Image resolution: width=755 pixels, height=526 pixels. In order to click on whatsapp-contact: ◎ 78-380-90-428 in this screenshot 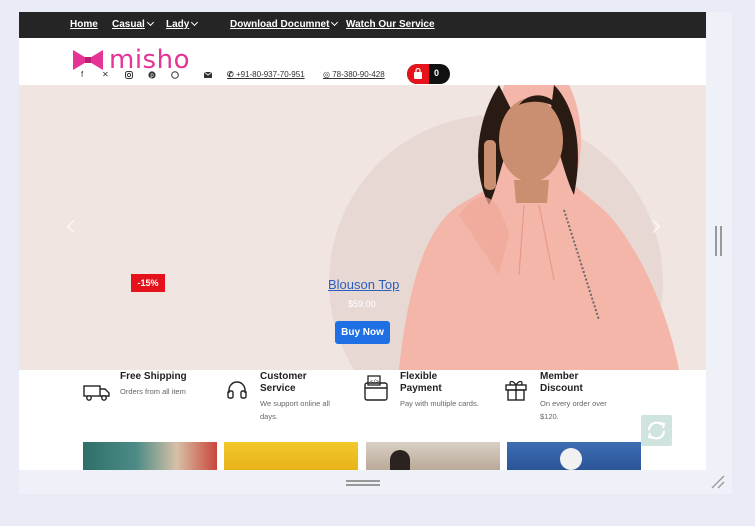, I will do `click(354, 74)`.